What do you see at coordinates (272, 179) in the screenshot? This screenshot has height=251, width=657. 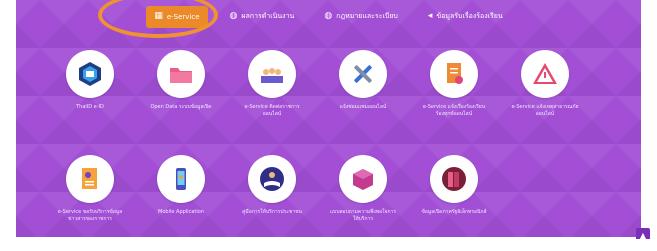 I see `book-icon` at bounding box center [272, 179].